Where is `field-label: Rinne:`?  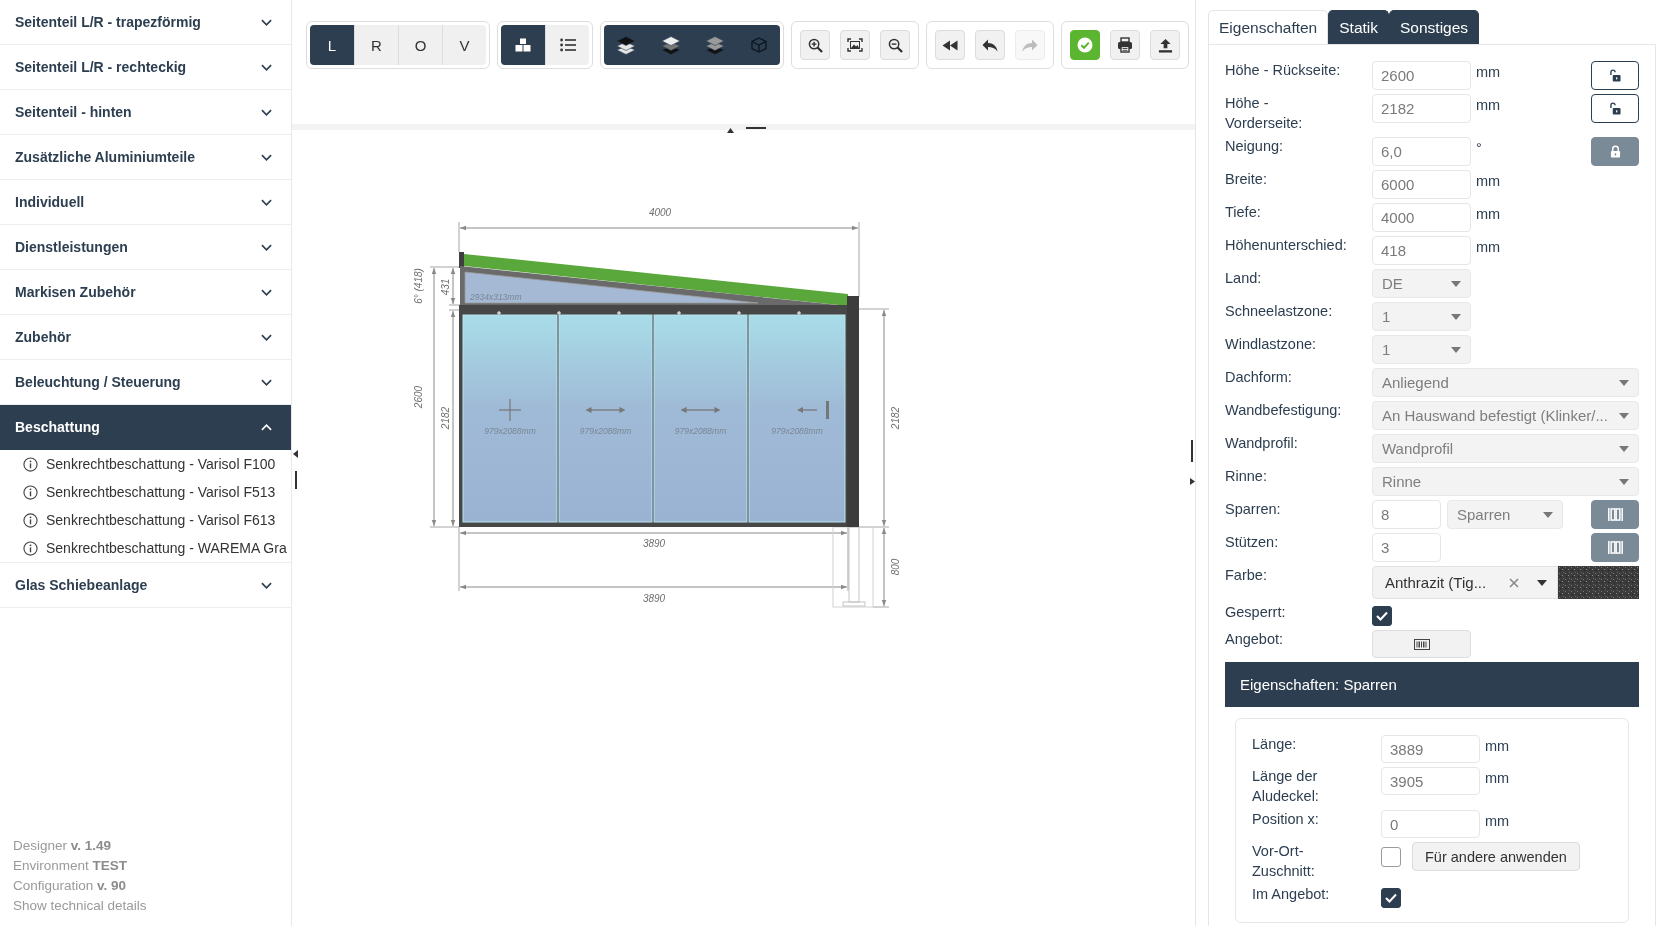
field-label: Rinne: is located at coordinates (1246, 476).